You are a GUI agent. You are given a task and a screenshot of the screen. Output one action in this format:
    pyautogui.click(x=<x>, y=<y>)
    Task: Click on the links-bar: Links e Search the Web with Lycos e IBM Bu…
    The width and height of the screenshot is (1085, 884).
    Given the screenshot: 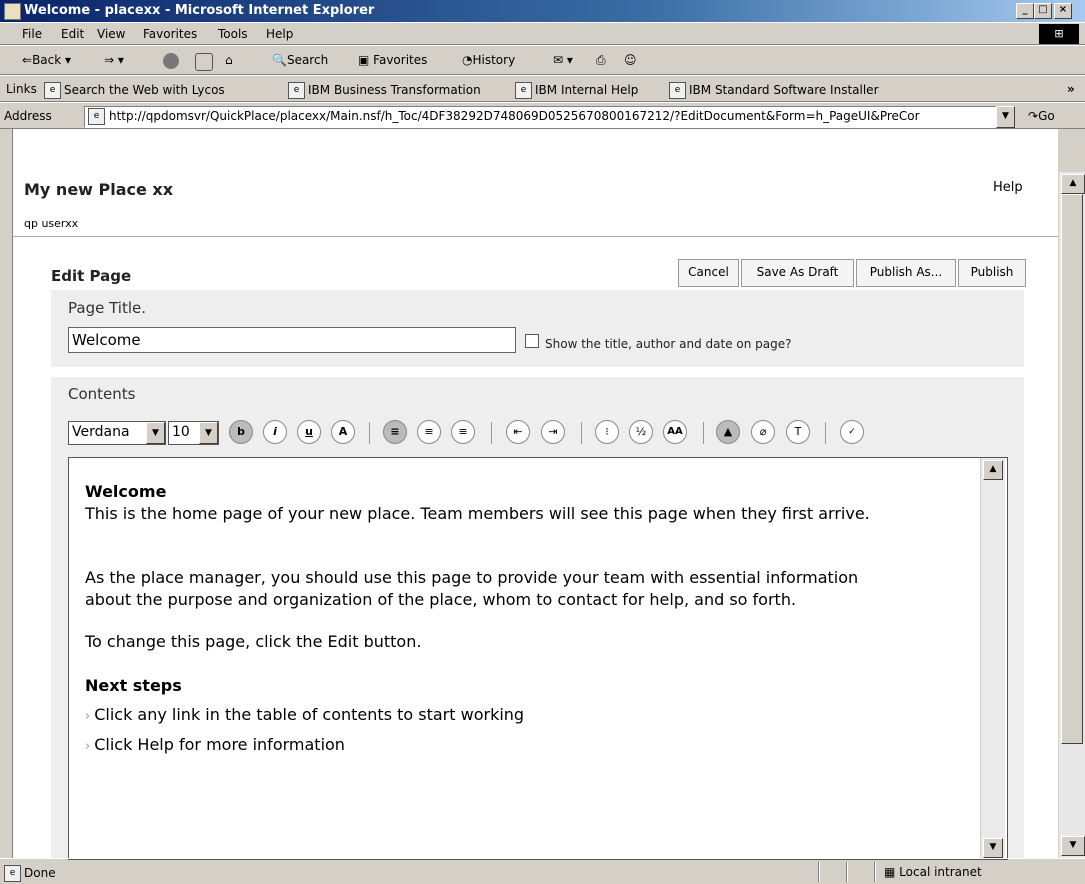 What is the action you would take?
    pyautogui.click(x=542, y=88)
    